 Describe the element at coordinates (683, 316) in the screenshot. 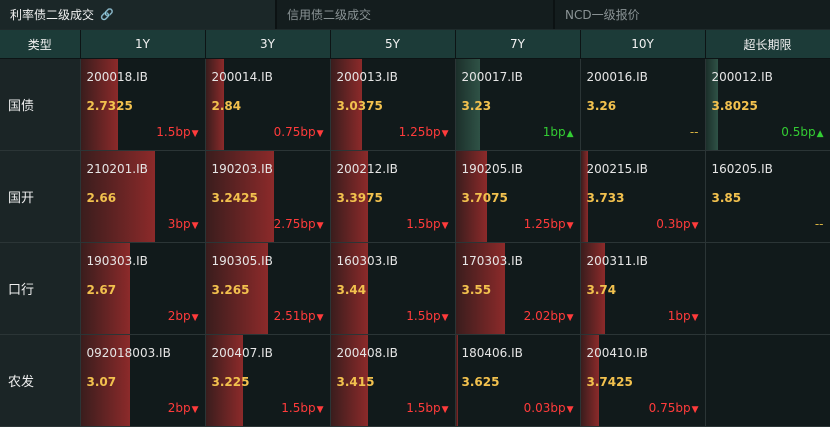

I see `yield-change: 1bp▼` at that location.